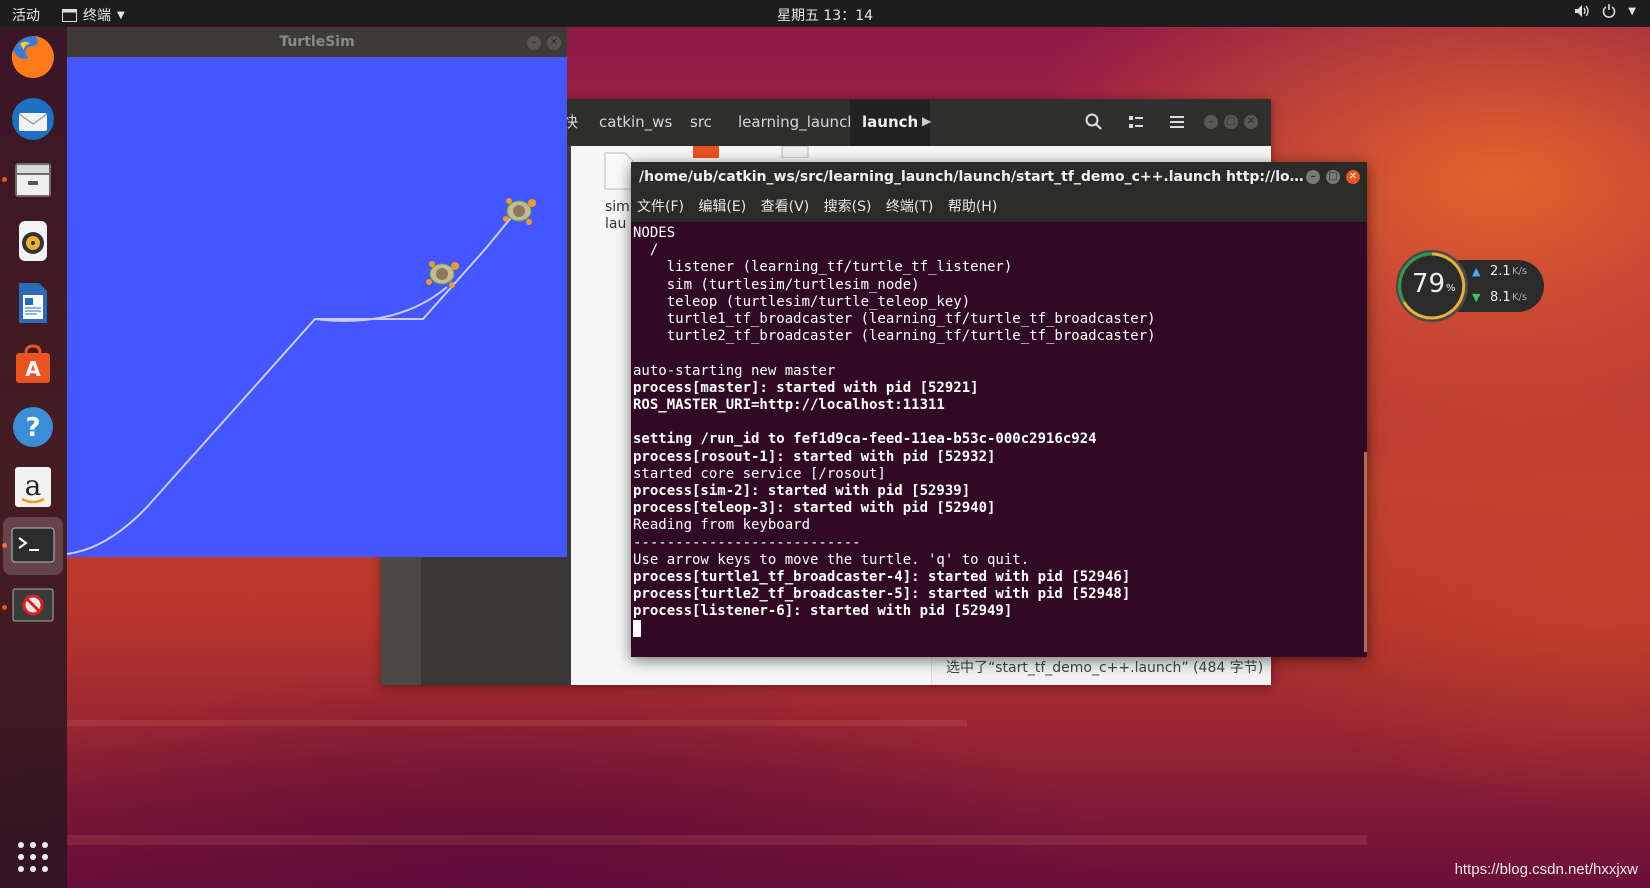  Describe the element at coordinates (442, 274) in the screenshot. I see `turtle2-icon` at that location.